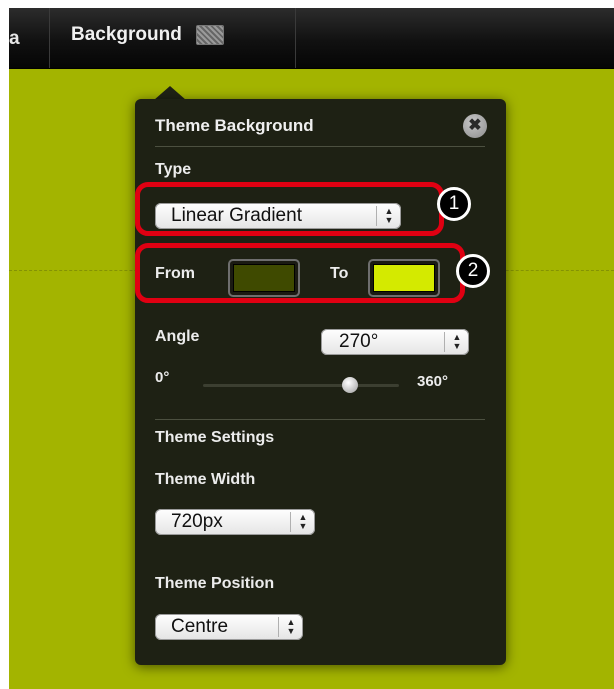 The height and width of the screenshot is (689, 614). I want to click on angle-min-label: 0°, so click(162, 377).